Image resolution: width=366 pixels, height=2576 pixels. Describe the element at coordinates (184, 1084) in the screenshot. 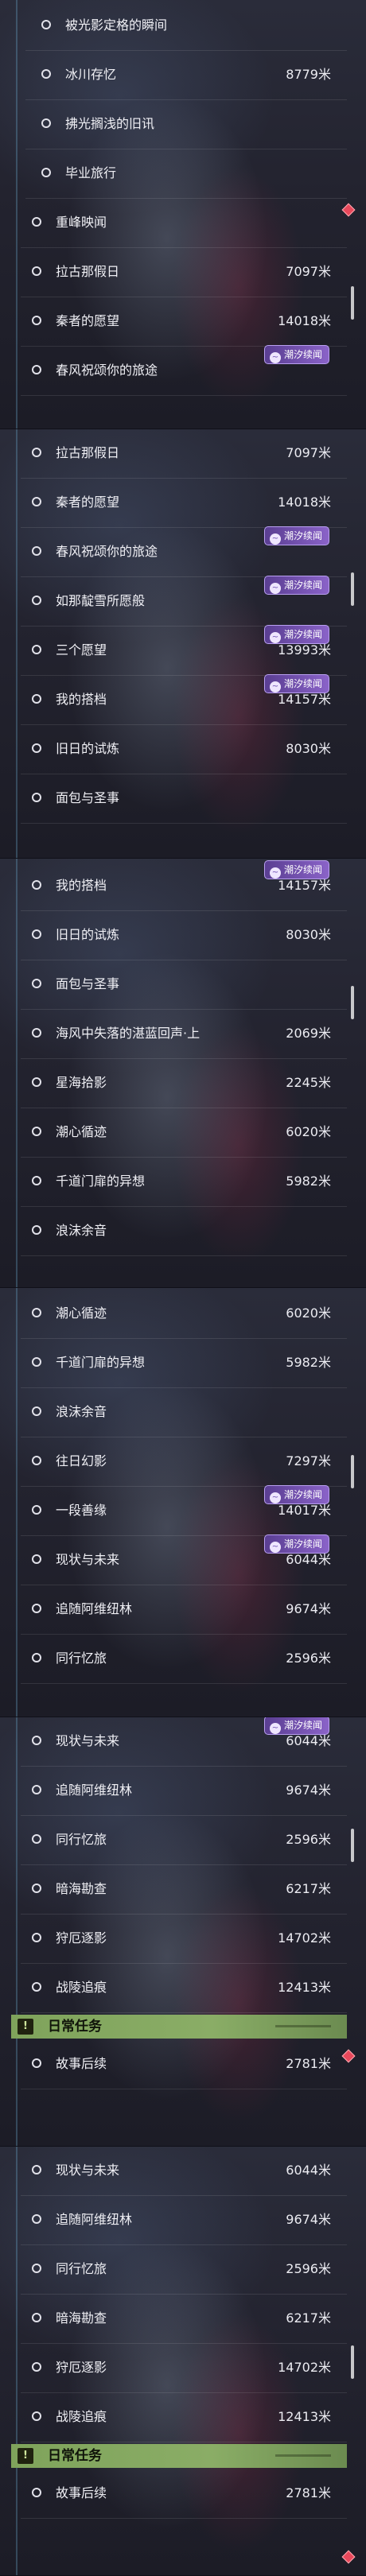

I see `quest-row: 星海拾影 2245米` at that location.